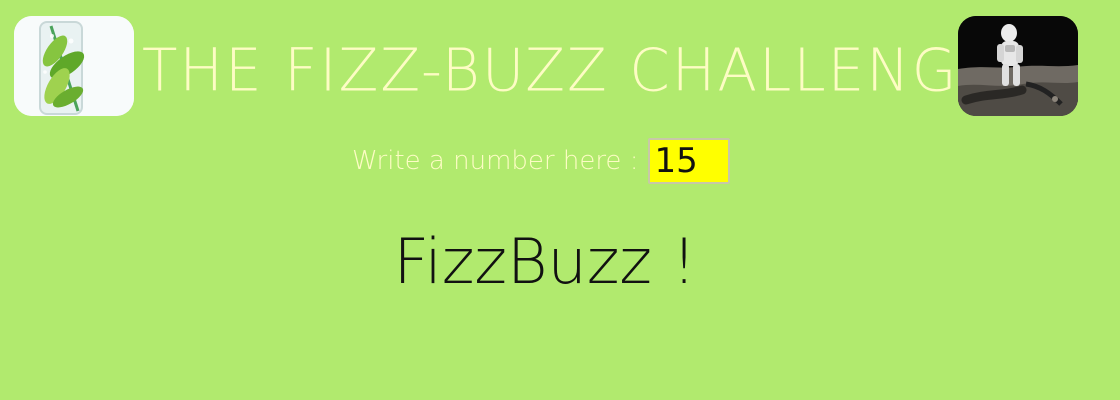 The image size is (1120, 400). What do you see at coordinates (545, 261) in the screenshot?
I see `fizzbuzz-result: FizzBuzz !` at bounding box center [545, 261].